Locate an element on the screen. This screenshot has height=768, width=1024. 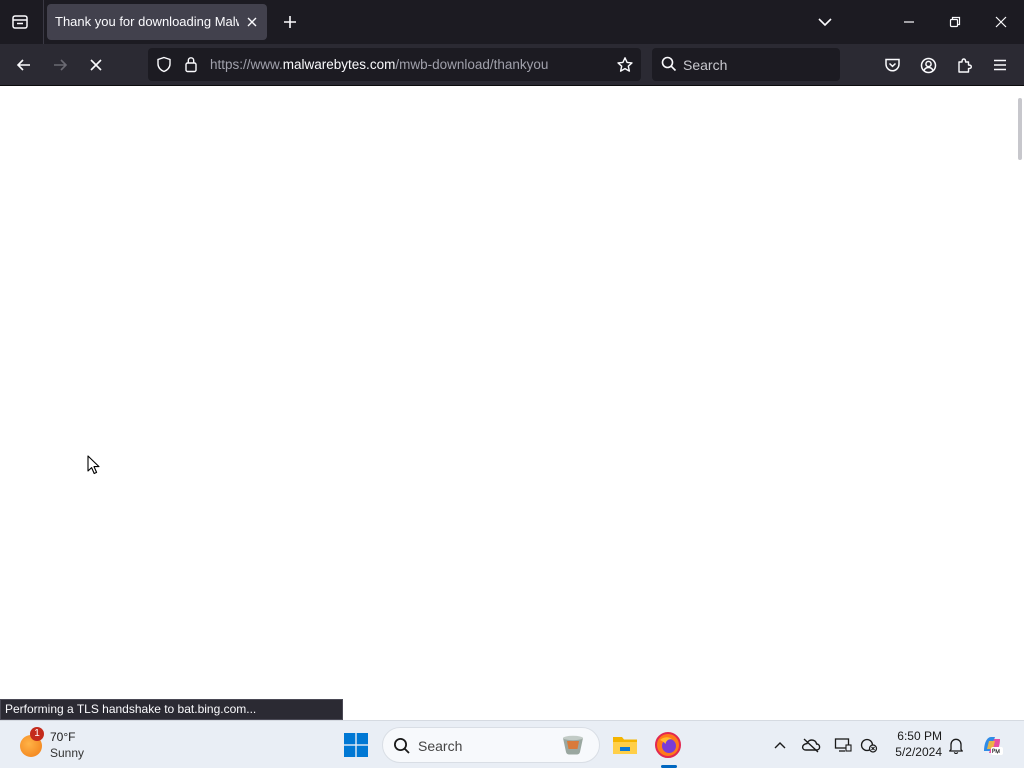
bookmark-star-icon is located at coordinates (625, 65).